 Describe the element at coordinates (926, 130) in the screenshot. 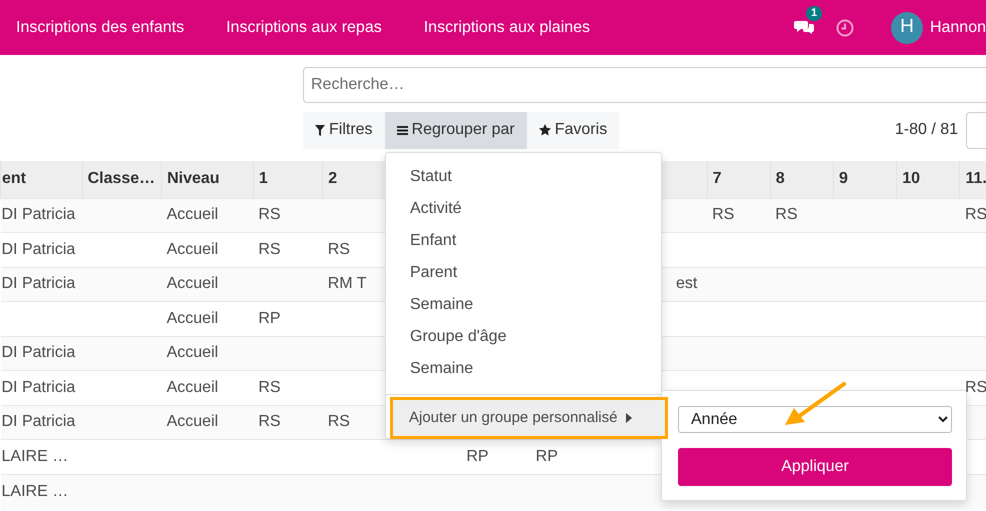

I see `pager-text: 1-80 / 81` at that location.